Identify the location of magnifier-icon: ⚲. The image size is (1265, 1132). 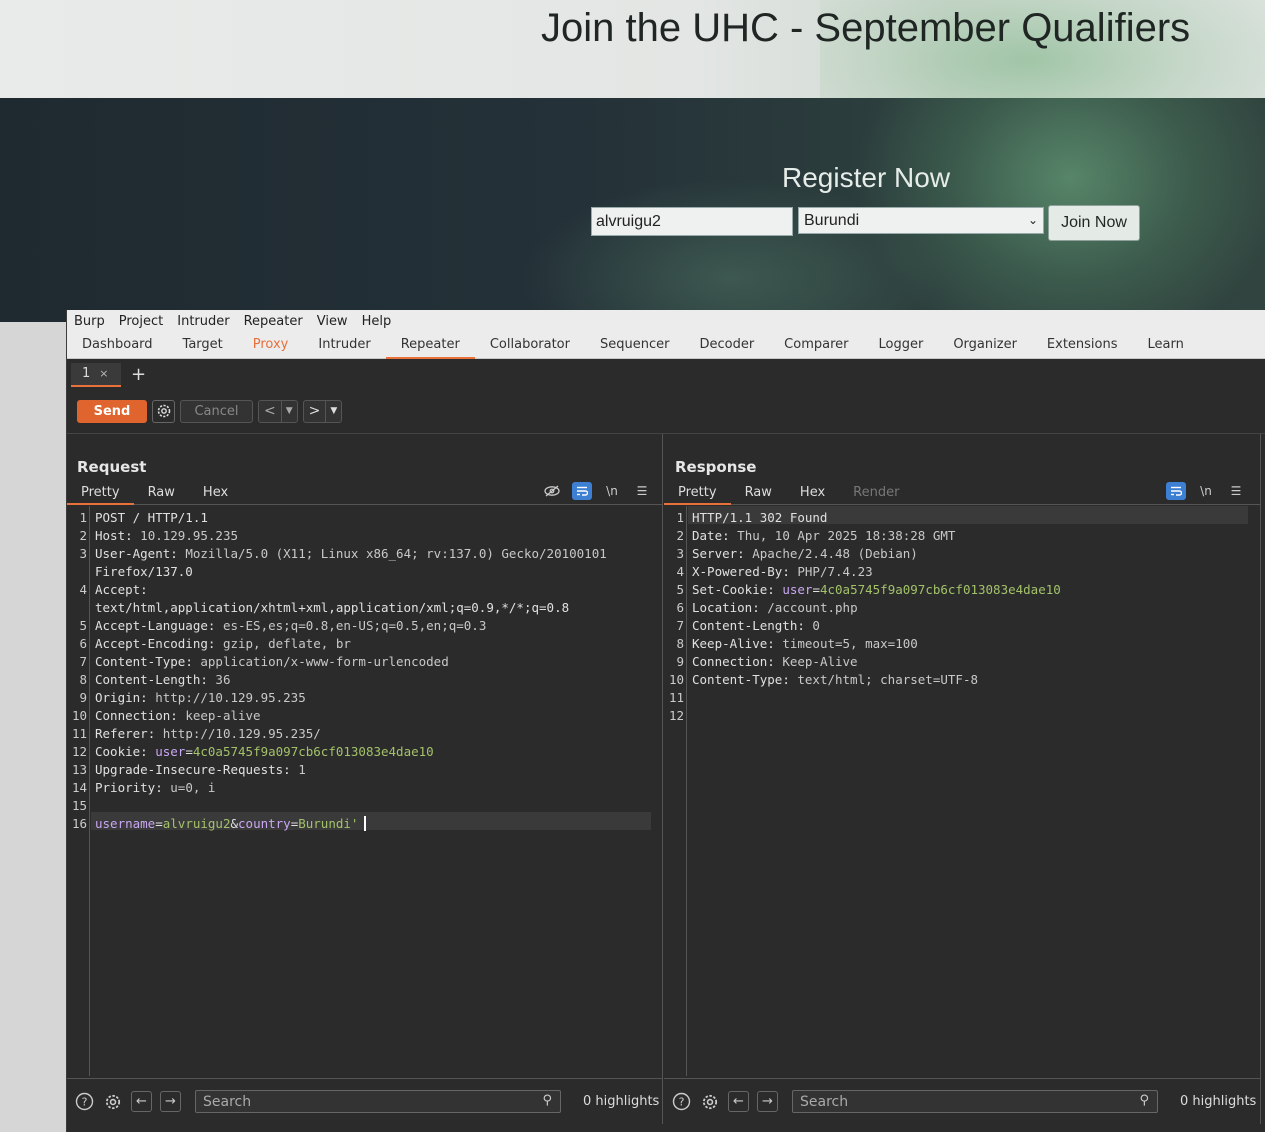
(547, 1100).